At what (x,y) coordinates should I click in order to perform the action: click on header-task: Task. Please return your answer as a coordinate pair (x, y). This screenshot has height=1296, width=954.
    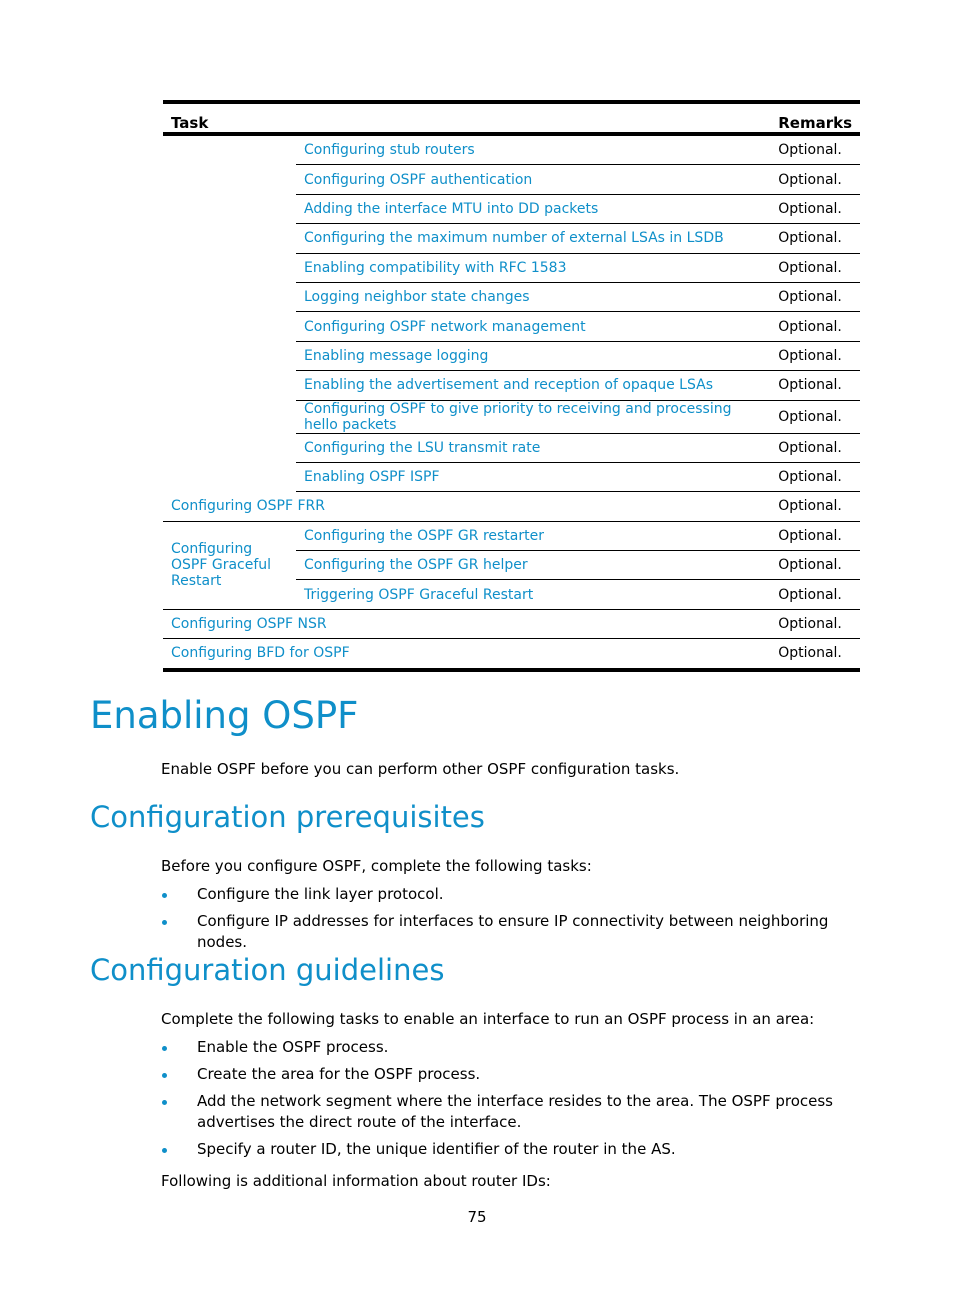
    Looking at the image, I should click on (467, 119).